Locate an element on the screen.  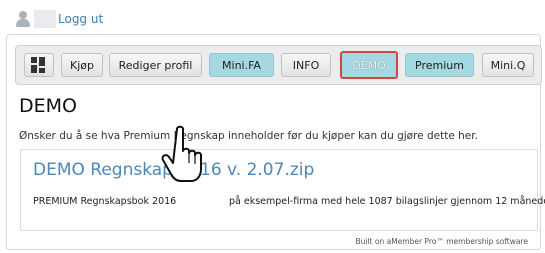
file-description-start: PREMIUM Regnskapsbok 2016 is located at coordinates (105, 201).